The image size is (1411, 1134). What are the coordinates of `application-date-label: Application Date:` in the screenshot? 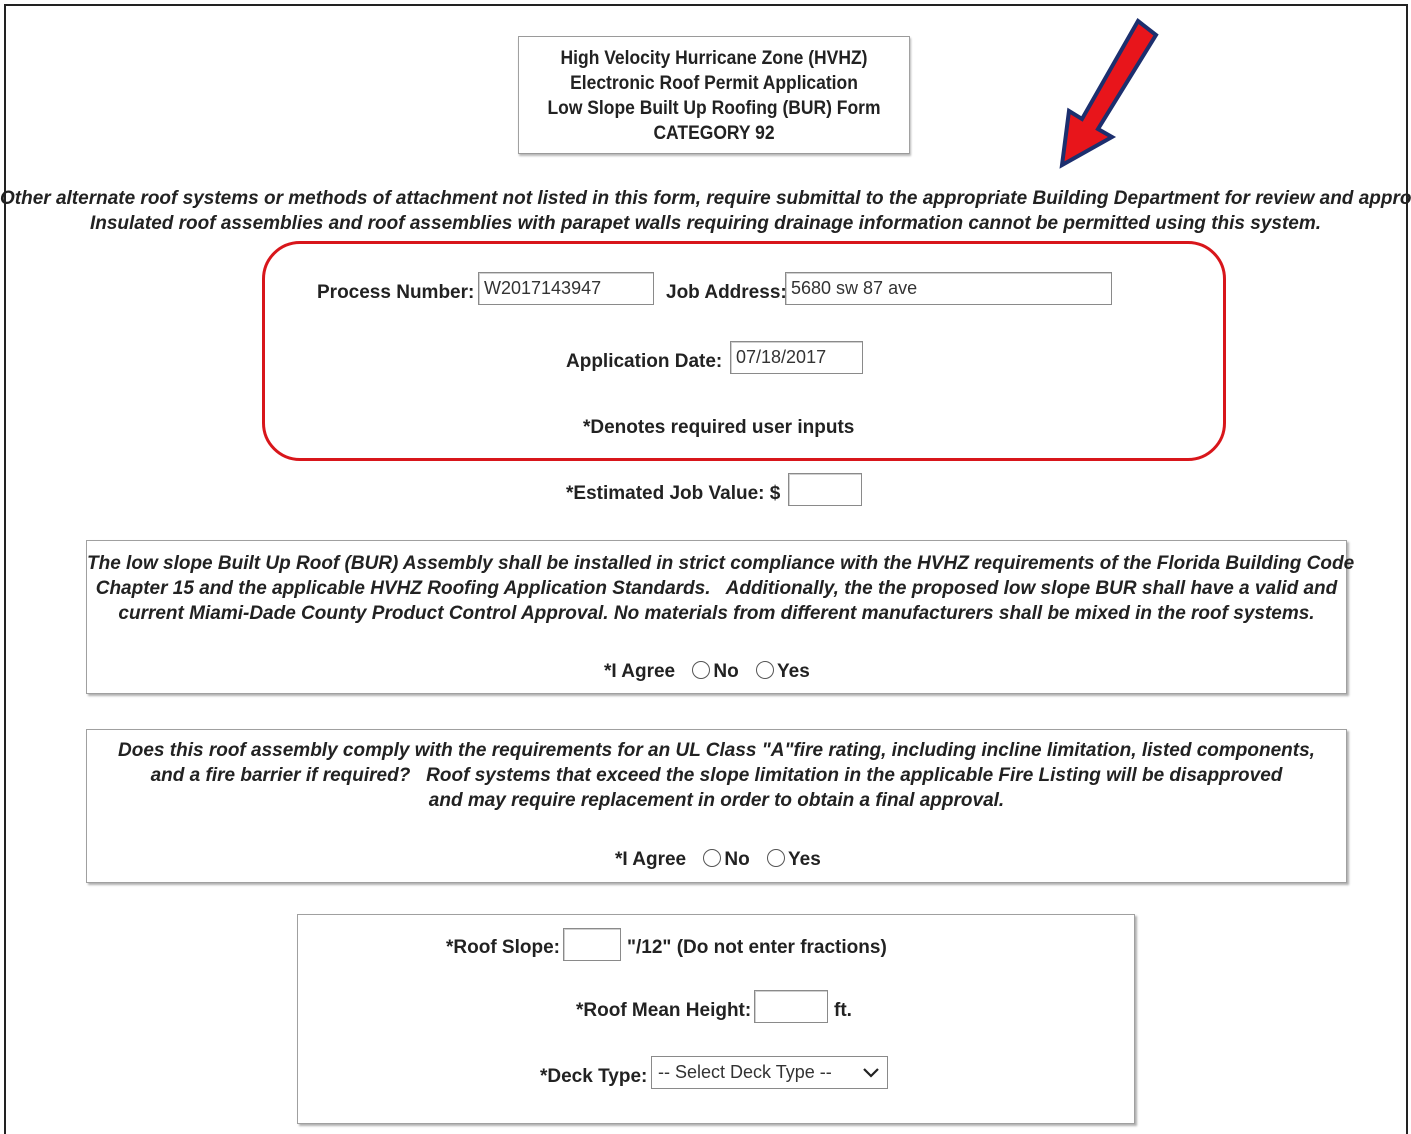 It's located at (644, 361).